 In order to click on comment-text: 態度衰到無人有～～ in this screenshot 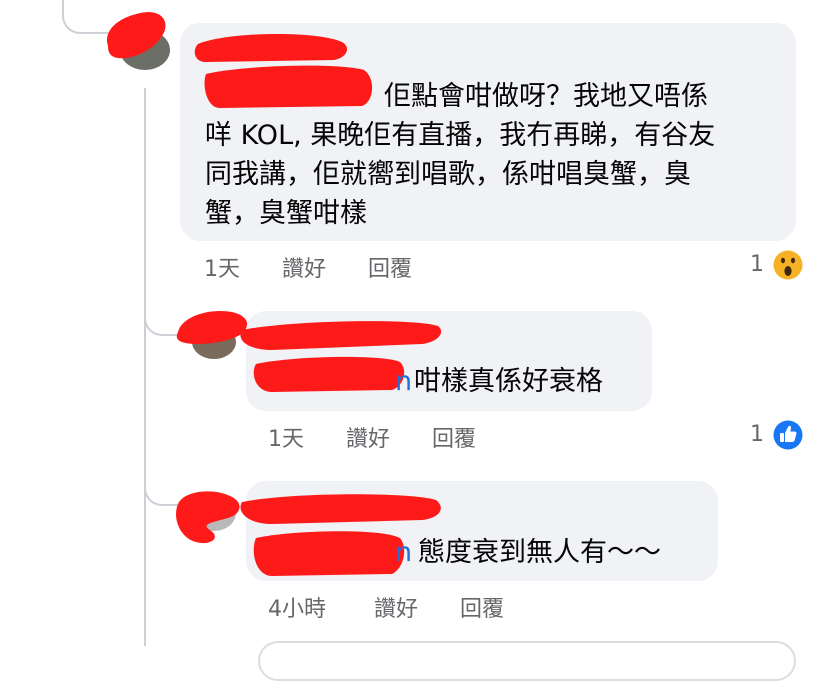, I will do `click(539, 552)`.